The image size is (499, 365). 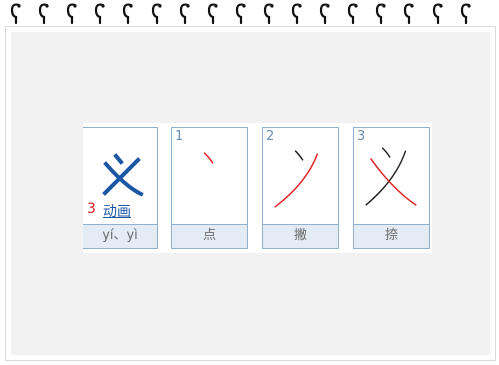 I want to click on stroke-count: 3, so click(x=91, y=209).